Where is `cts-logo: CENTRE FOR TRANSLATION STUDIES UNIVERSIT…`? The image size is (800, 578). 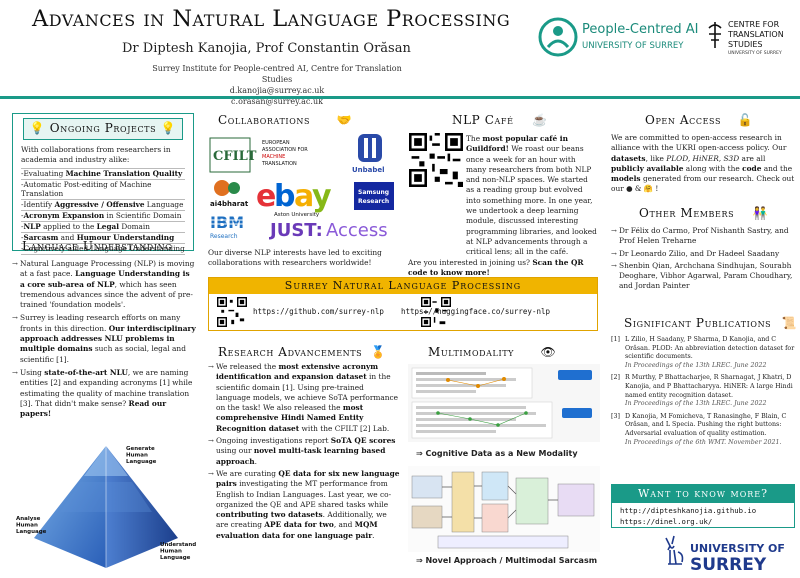 cts-logo: CENTRE FOR TRANSLATION STUDIES UNIVERSIT… is located at coordinates (751, 42).